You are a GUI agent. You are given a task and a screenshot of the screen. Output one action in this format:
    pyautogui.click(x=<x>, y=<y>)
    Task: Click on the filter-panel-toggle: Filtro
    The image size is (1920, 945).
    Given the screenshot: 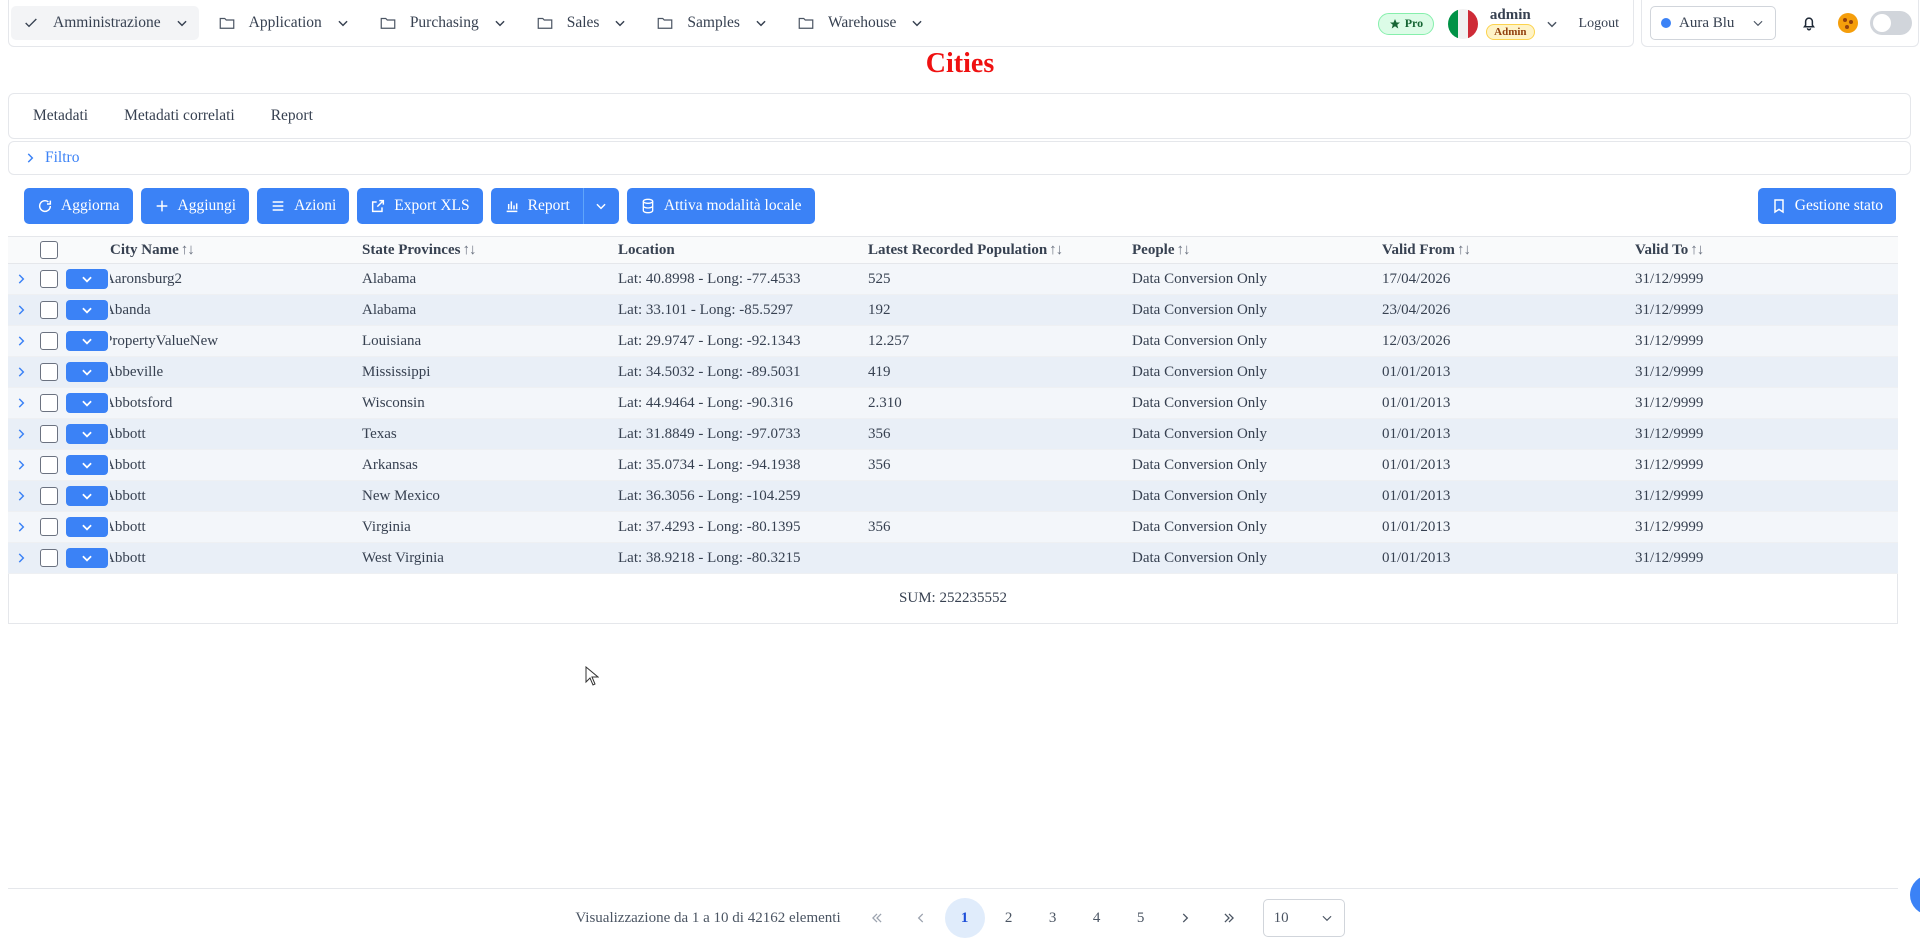 What is the action you would take?
    pyautogui.click(x=959, y=158)
    